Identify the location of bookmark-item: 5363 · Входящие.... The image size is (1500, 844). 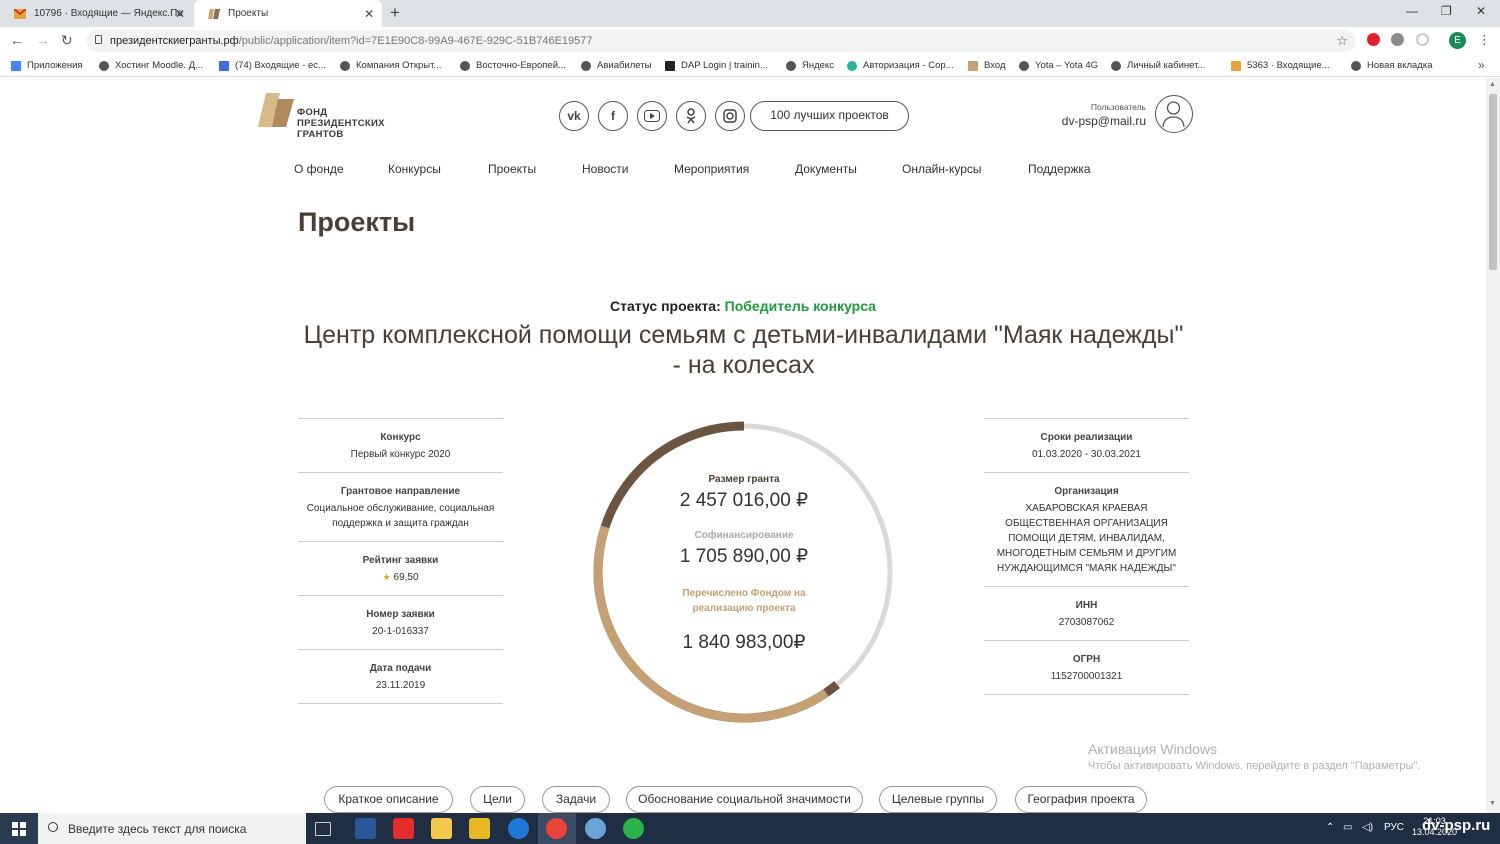
(1280, 65).